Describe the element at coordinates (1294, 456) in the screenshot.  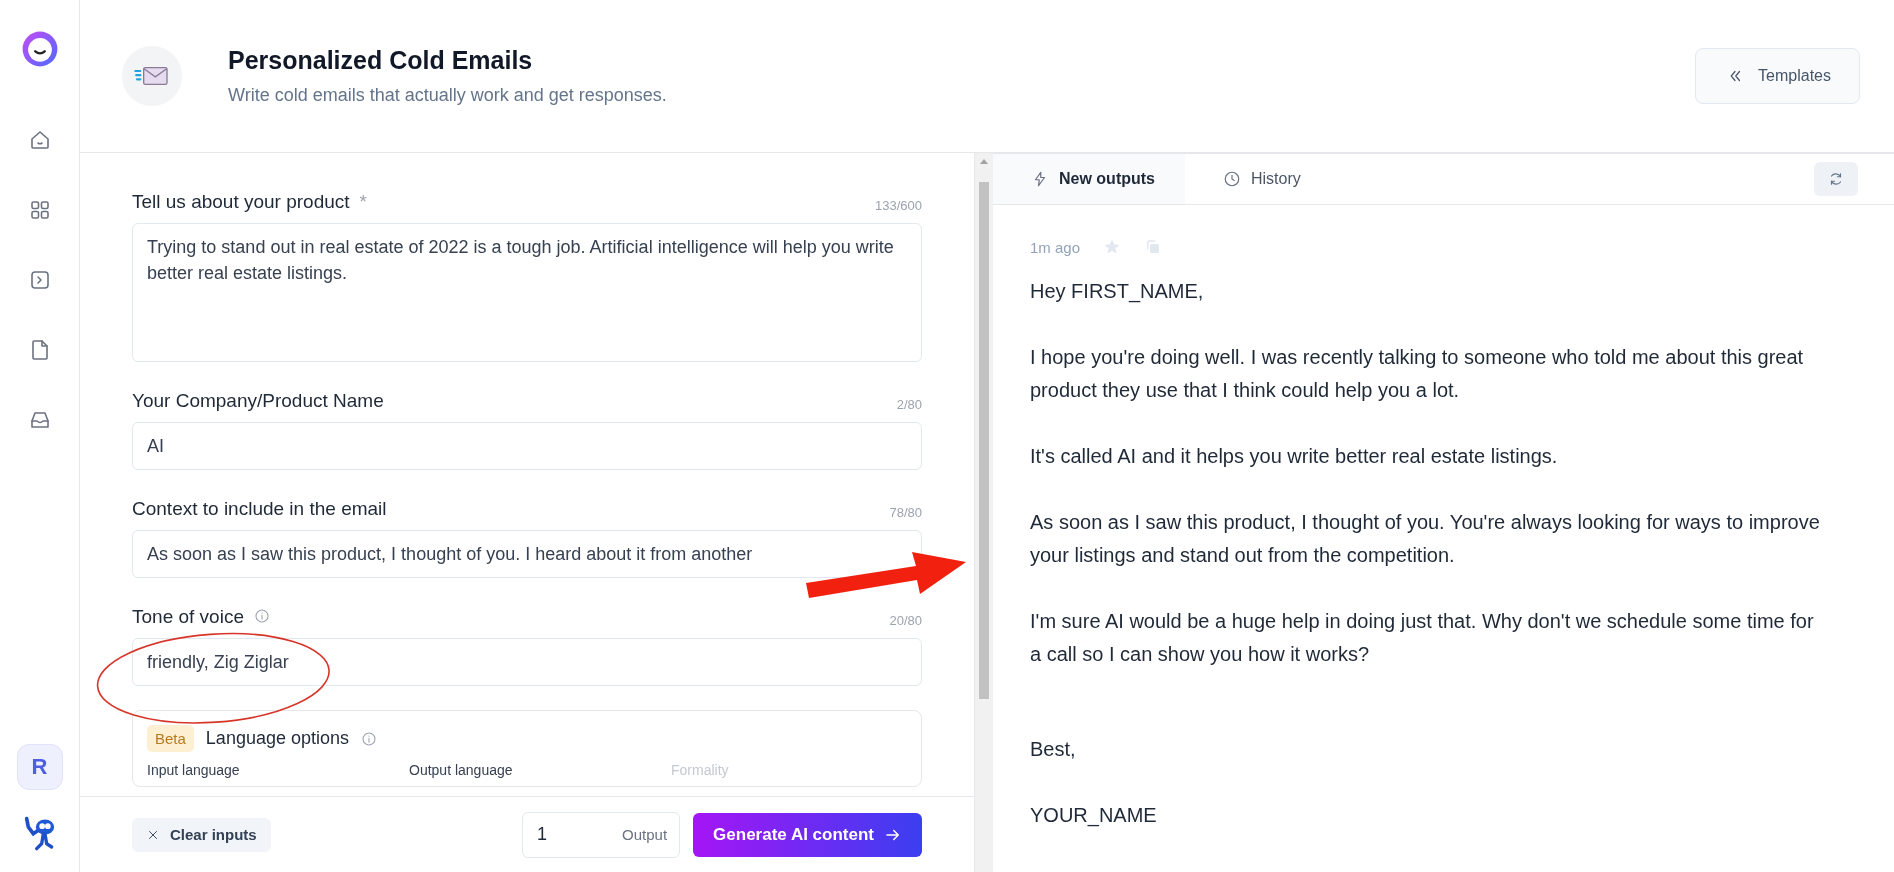
I see `email-paragraph: It's called AI and it helps you write better real estate listings.` at that location.